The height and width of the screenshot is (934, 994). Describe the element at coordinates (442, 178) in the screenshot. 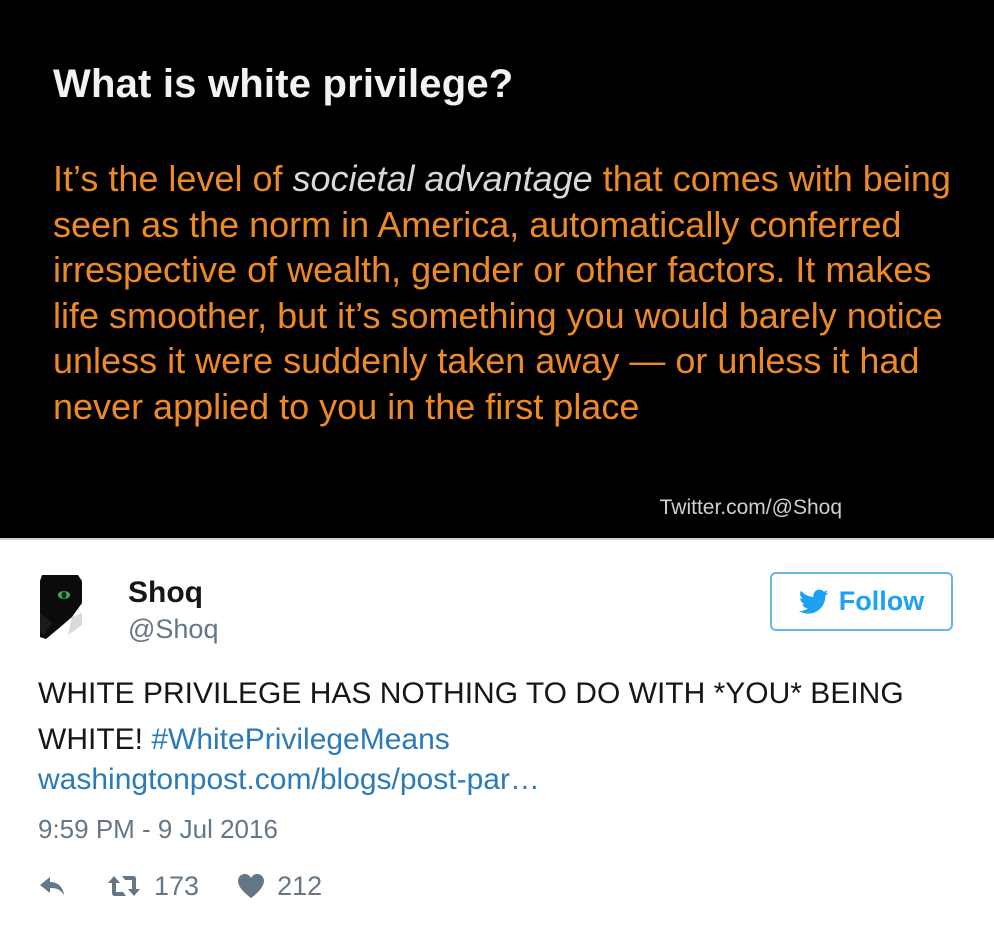

I see `media-body-highlight: societal advantage` at that location.